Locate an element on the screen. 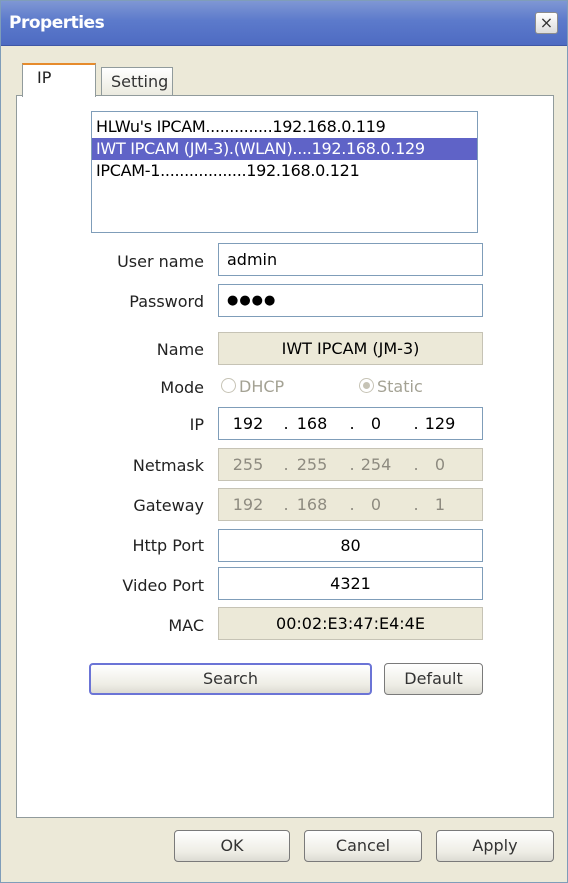 The image size is (568, 883). tab-setting-label: Setting is located at coordinates (140, 81).